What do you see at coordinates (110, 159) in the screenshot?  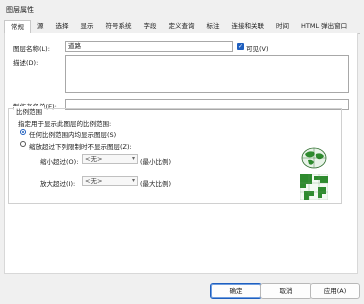 I see `min-scale-dropdown: <无> ▾` at bounding box center [110, 159].